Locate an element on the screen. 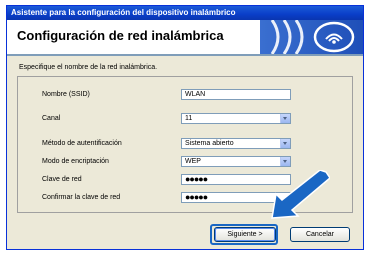  pointer-arrow-icon is located at coordinates (300, 194).